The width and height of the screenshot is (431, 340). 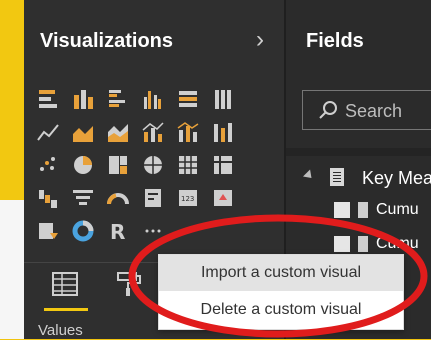 I want to click on pie-icon, so click(x=83, y=165).